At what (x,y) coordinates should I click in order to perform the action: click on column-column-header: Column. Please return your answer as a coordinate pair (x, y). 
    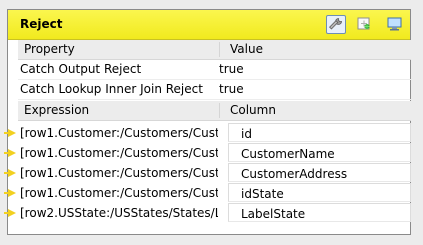
    Looking at the image, I should click on (253, 110).